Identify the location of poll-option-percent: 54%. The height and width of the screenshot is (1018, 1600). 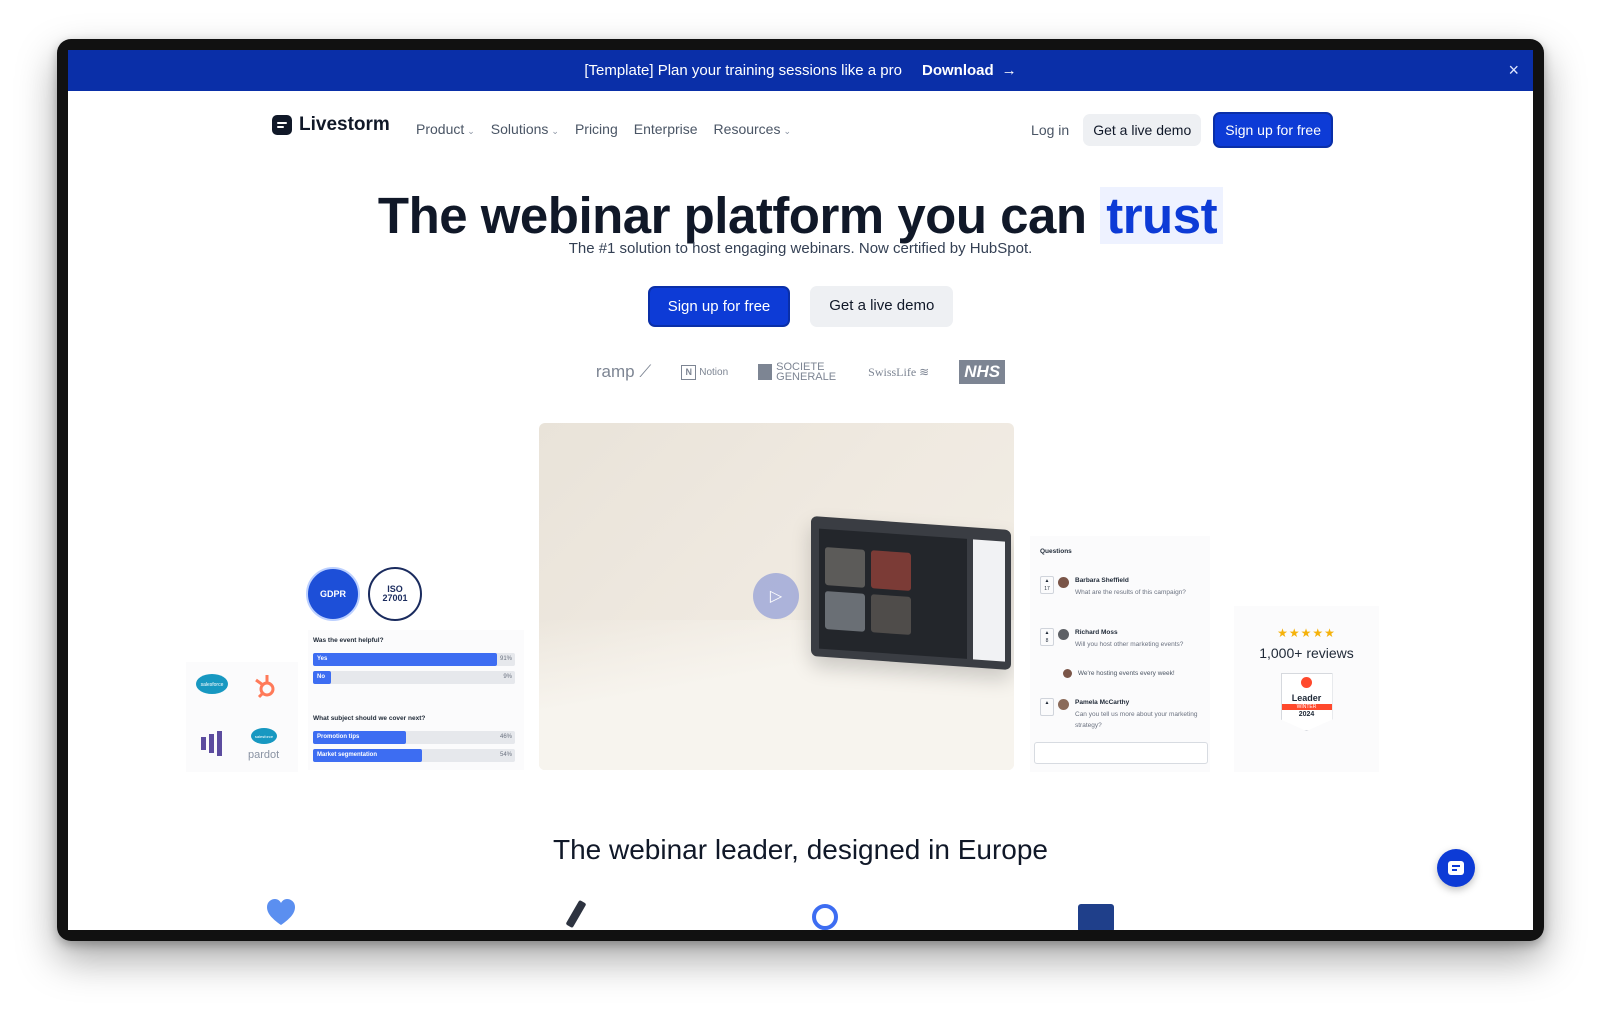
(505, 755).